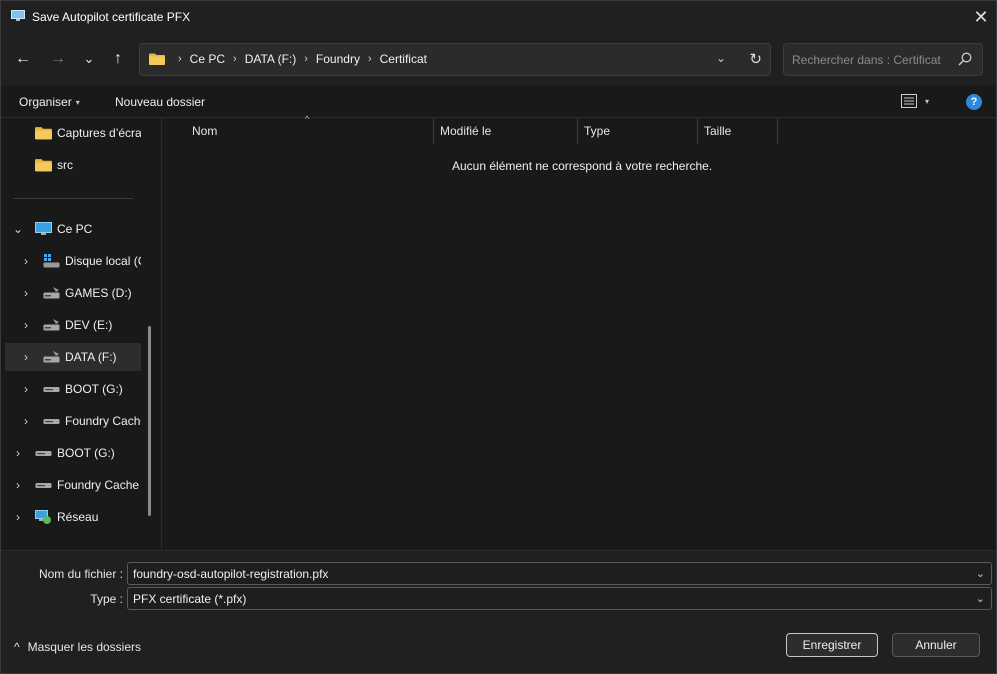  I want to click on forward-button: →, so click(58, 59).